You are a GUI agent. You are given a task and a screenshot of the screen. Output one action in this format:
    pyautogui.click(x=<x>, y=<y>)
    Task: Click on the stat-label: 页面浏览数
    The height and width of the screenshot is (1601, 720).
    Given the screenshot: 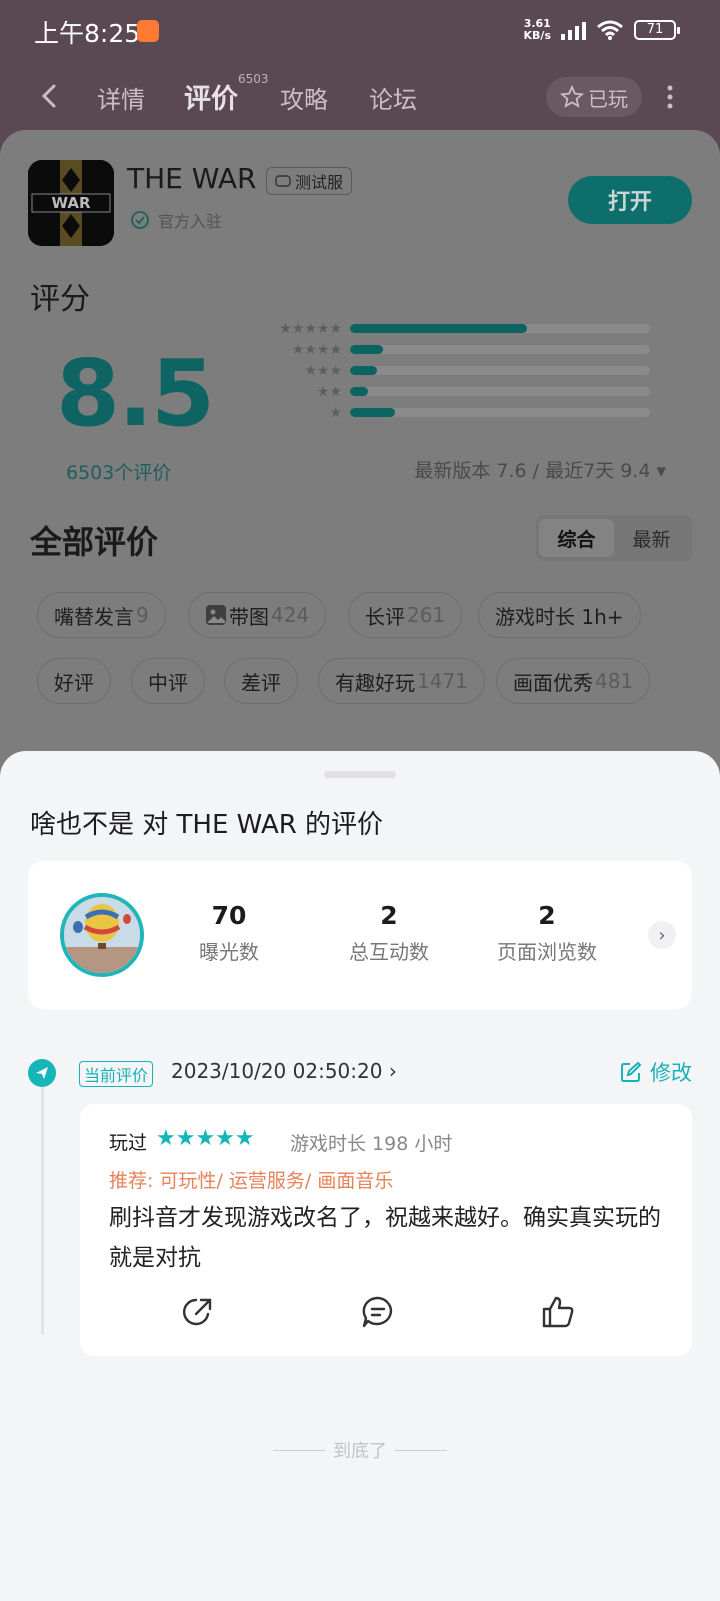 What is the action you would take?
    pyautogui.click(x=547, y=952)
    